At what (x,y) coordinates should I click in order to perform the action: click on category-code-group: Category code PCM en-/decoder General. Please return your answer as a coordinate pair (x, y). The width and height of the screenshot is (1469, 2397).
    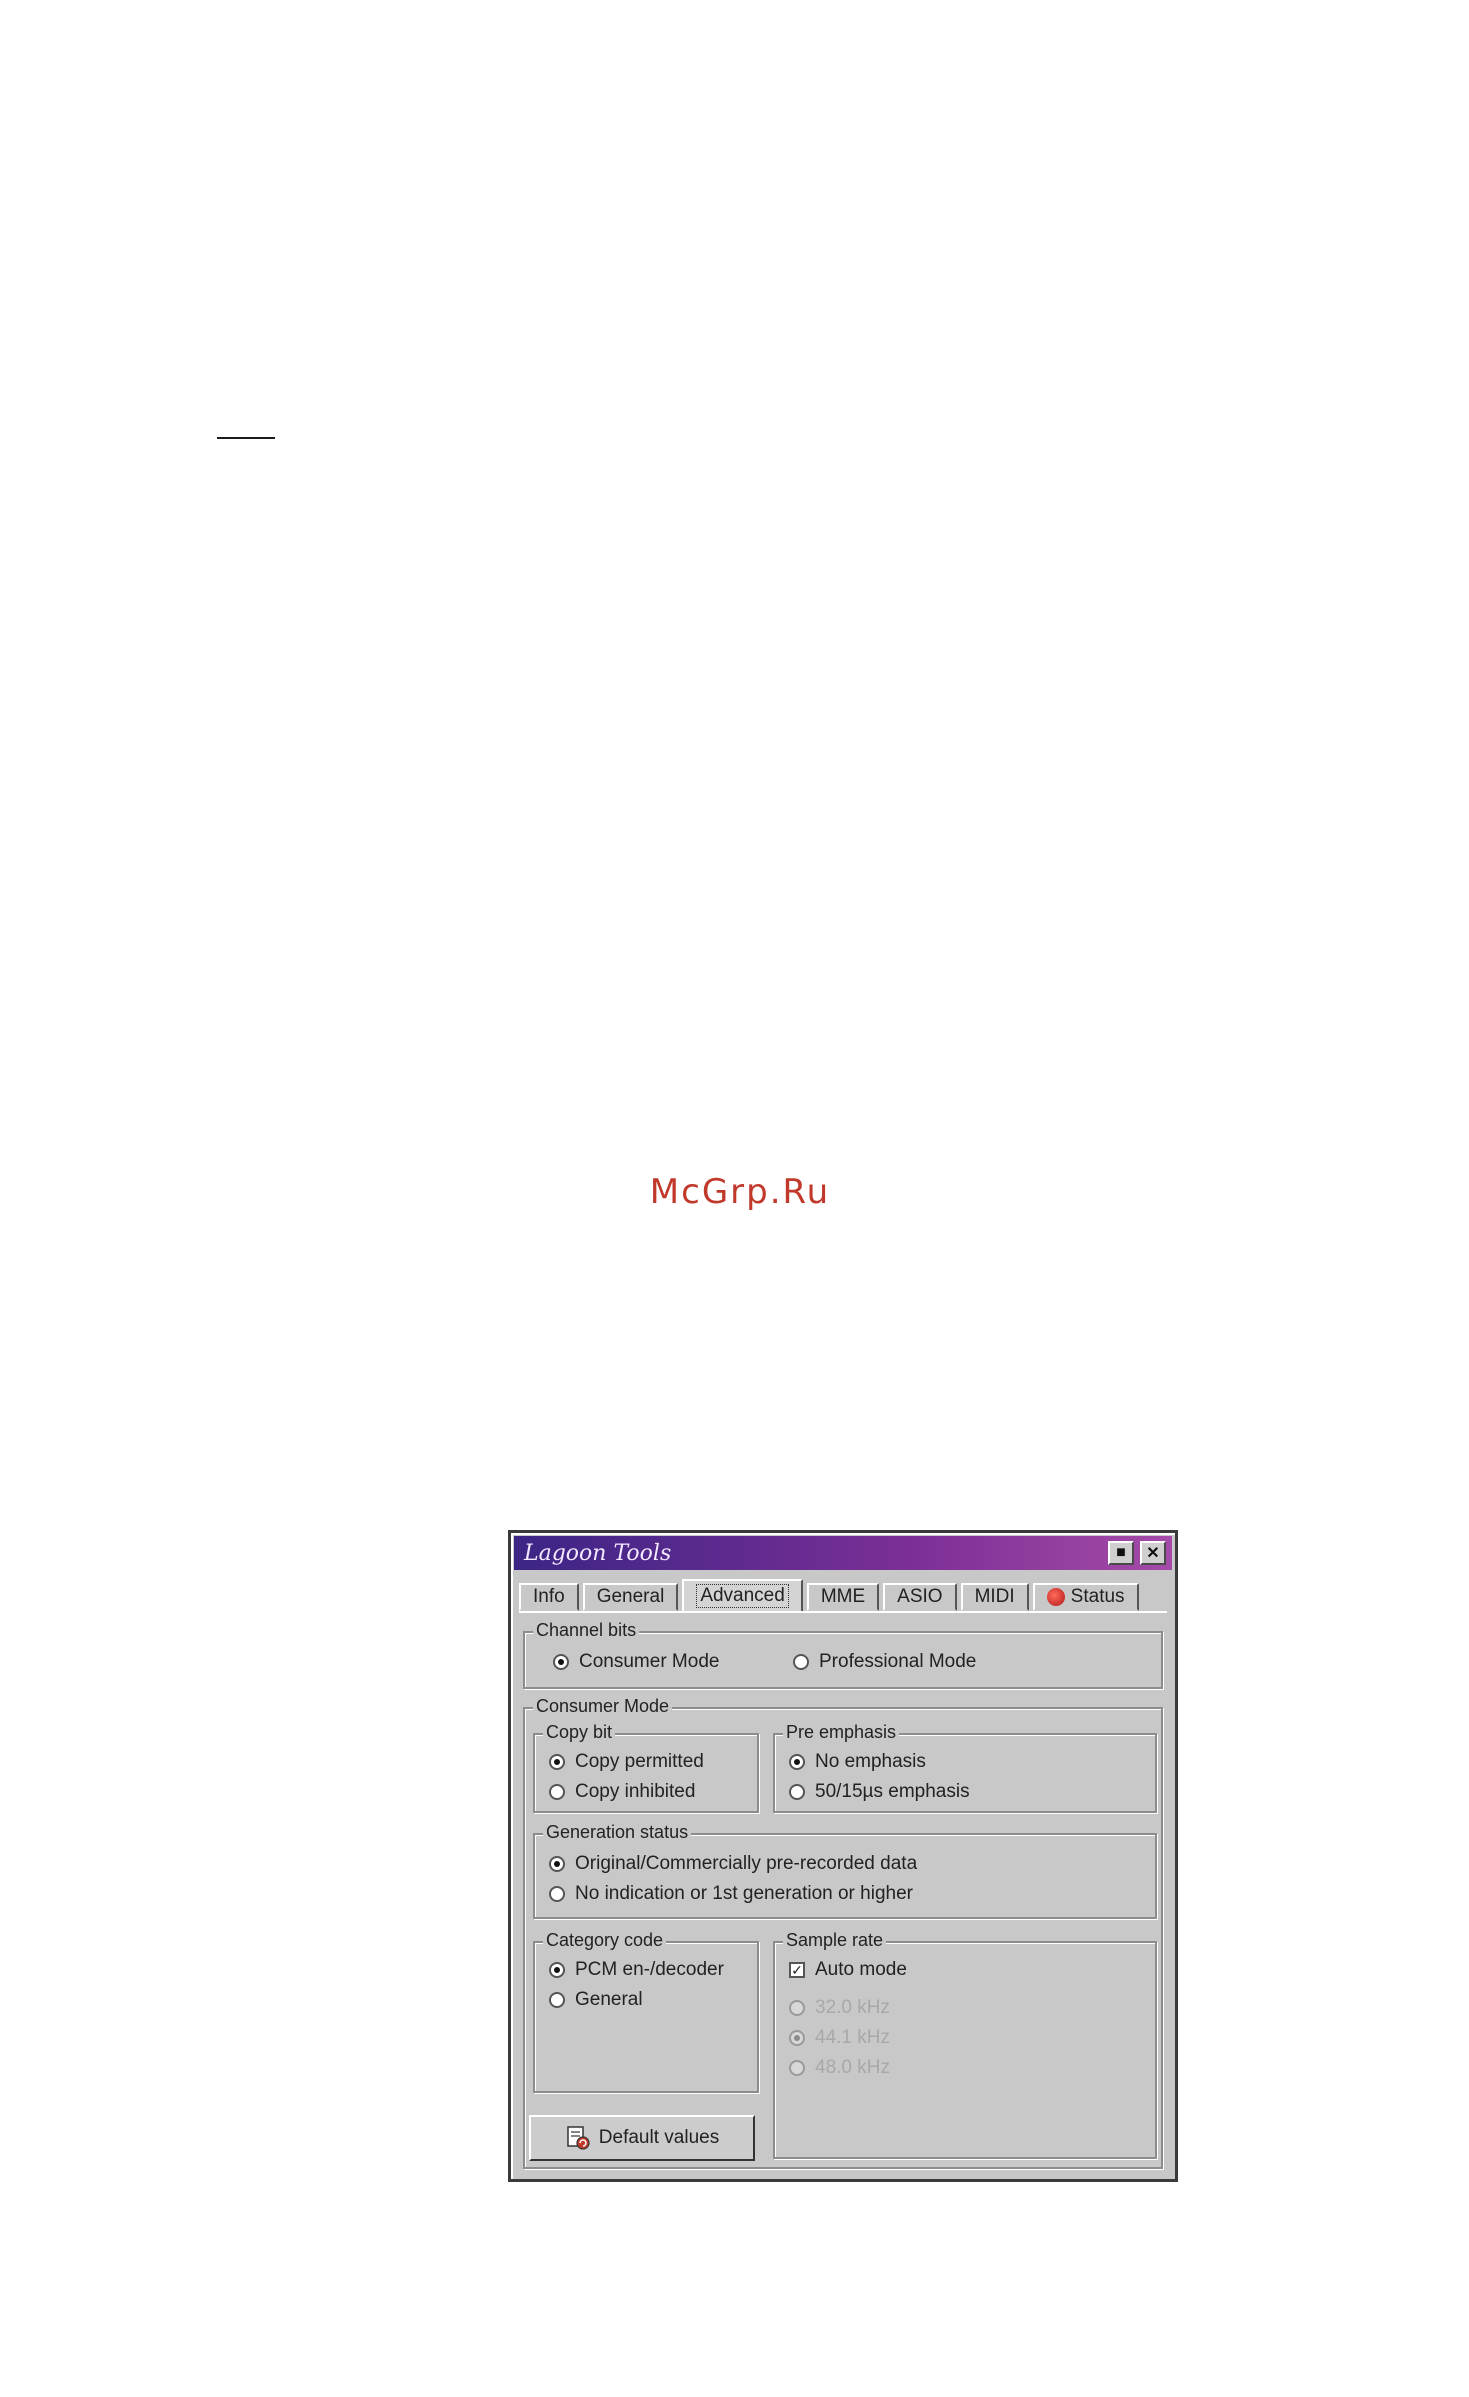
    Looking at the image, I should click on (646, 2011).